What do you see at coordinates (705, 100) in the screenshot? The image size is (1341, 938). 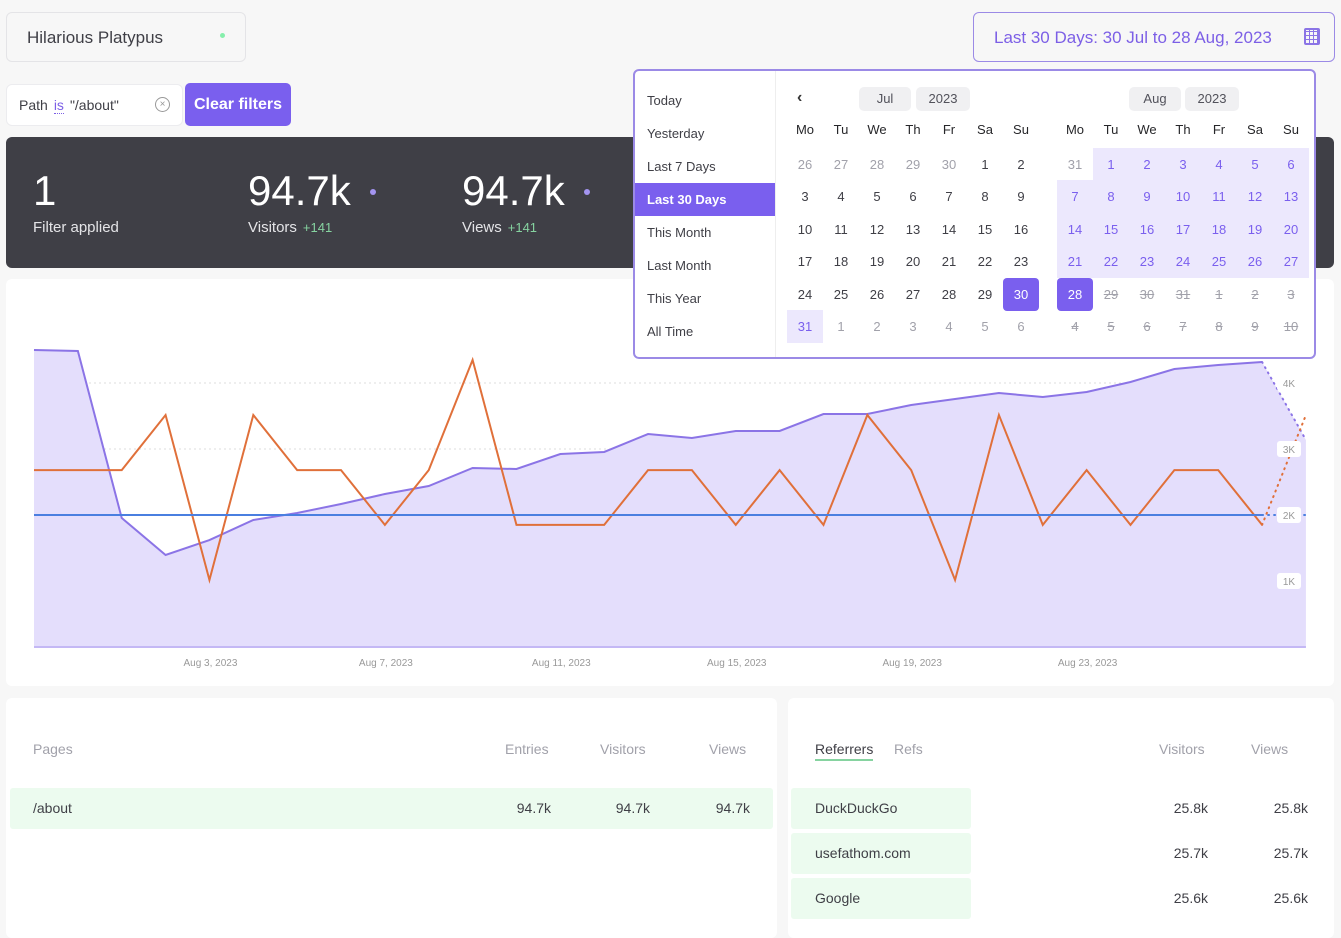 I see `preset-today: Today` at bounding box center [705, 100].